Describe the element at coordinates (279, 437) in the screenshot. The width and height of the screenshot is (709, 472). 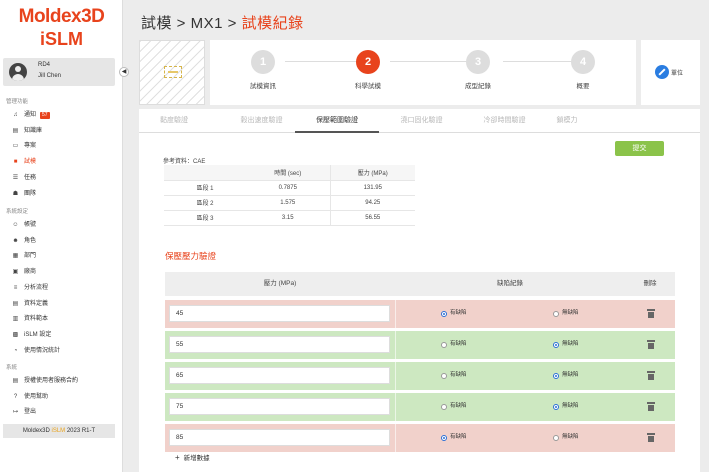
I see `pressure-input: 85` at that location.